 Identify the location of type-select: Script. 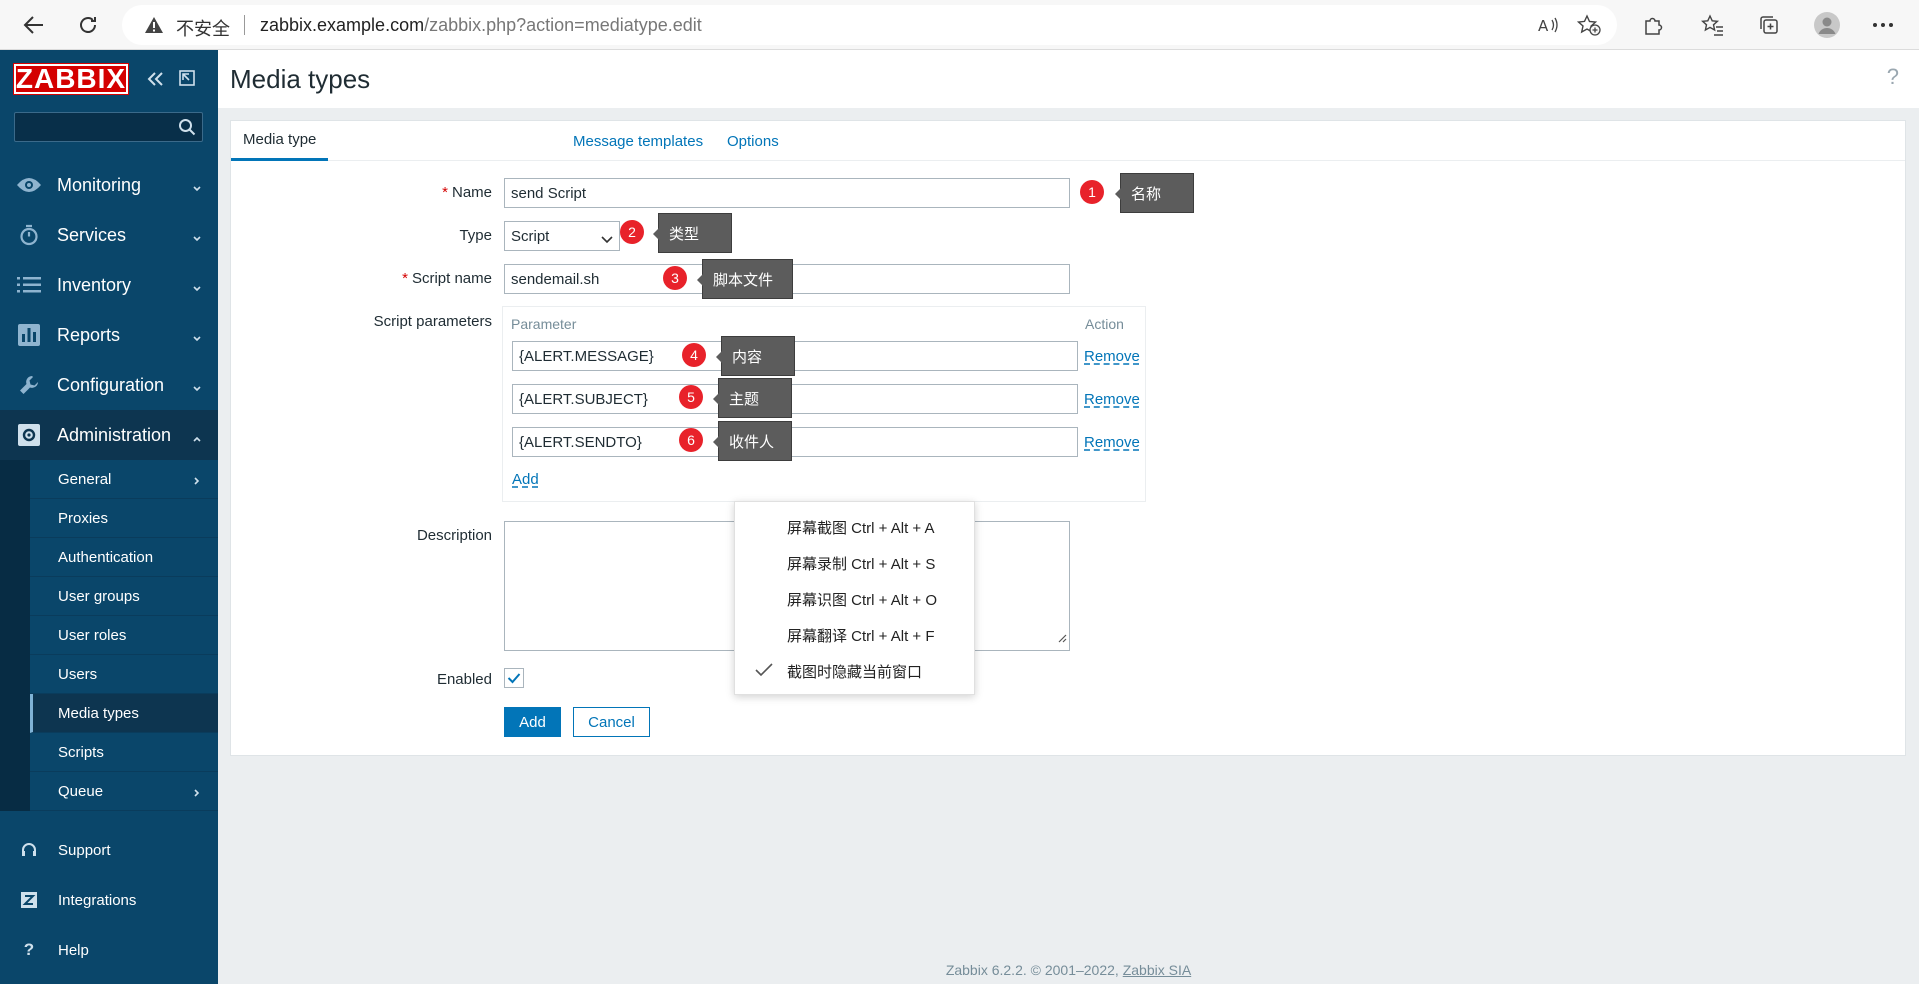
(562, 236).